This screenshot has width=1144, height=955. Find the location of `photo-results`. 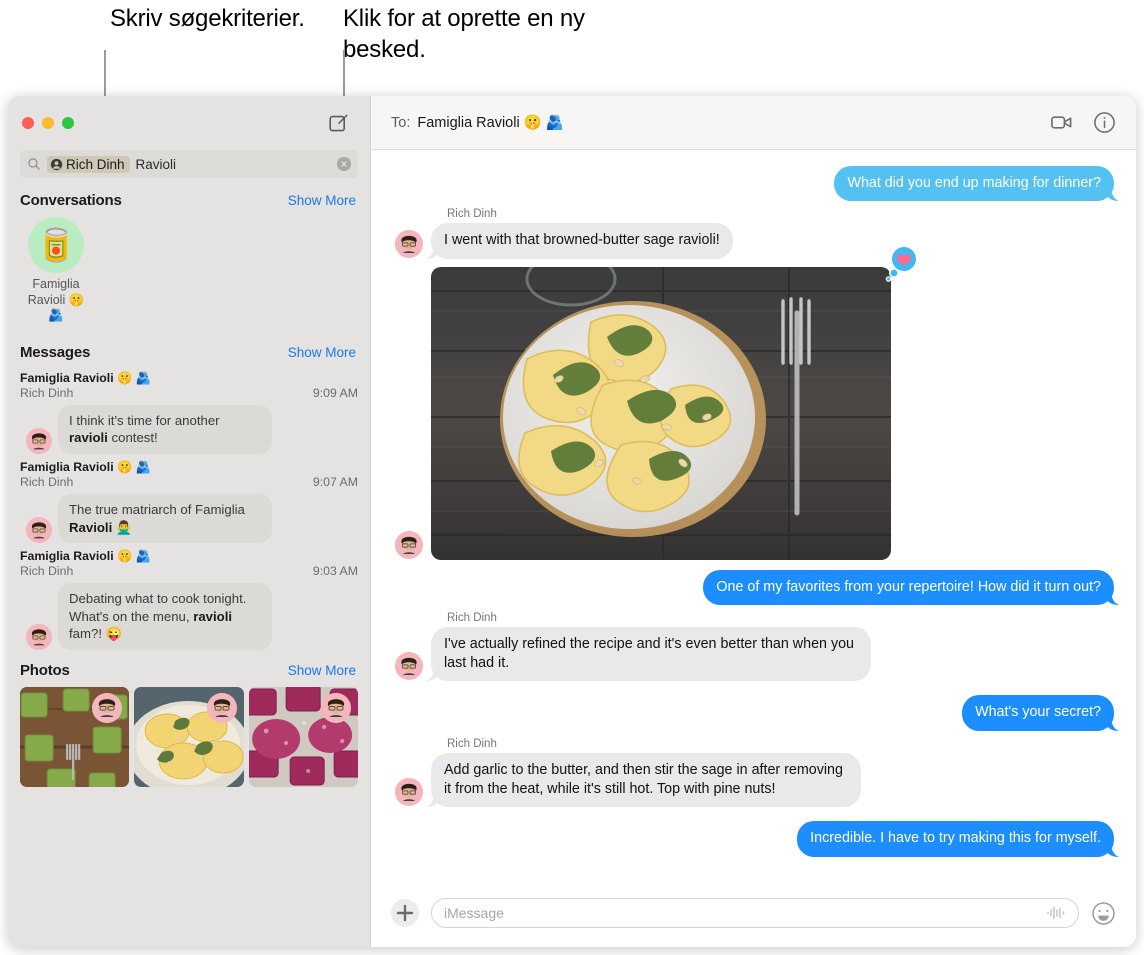

photo-results is located at coordinates (189, 736).